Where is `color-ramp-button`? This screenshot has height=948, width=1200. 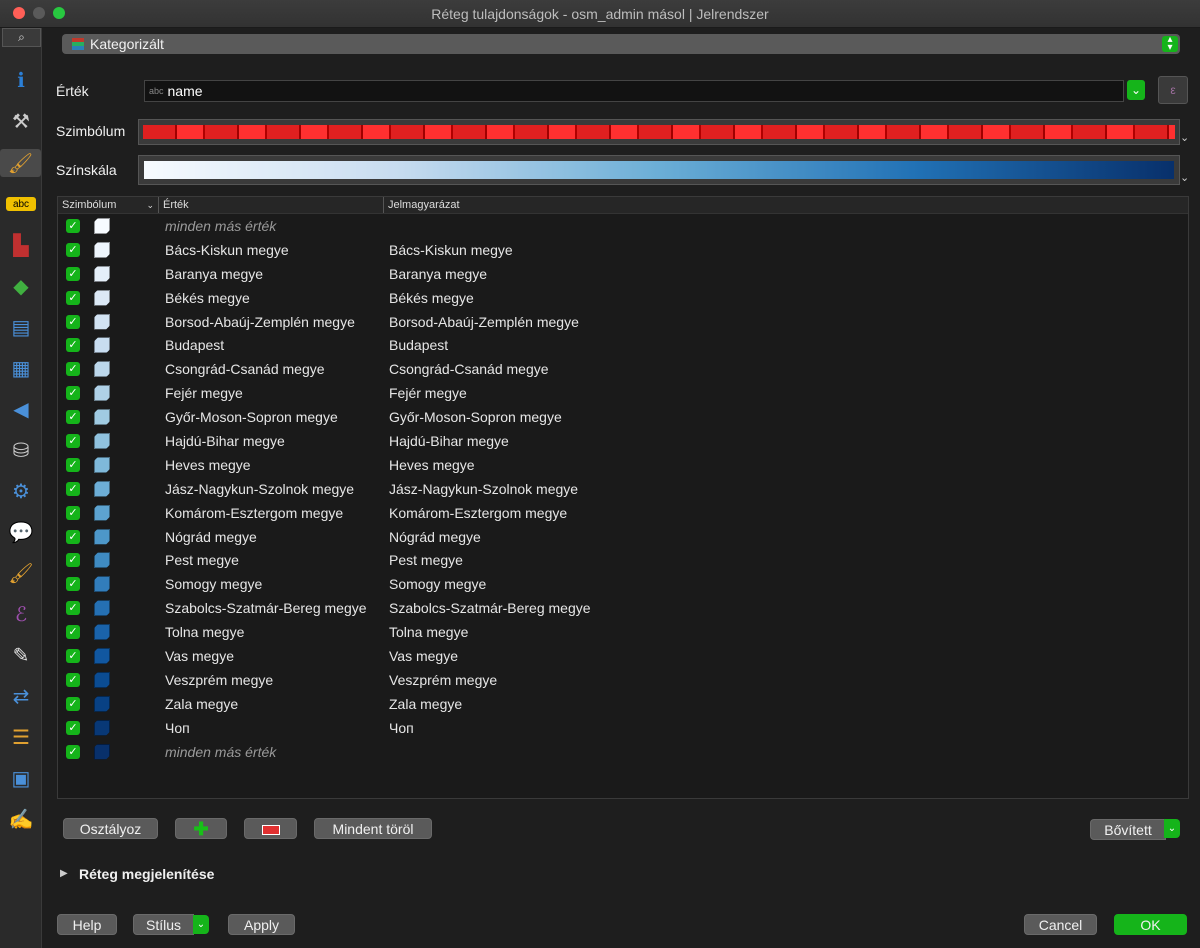
color-ramp-button is located at coordinates (659, 170).